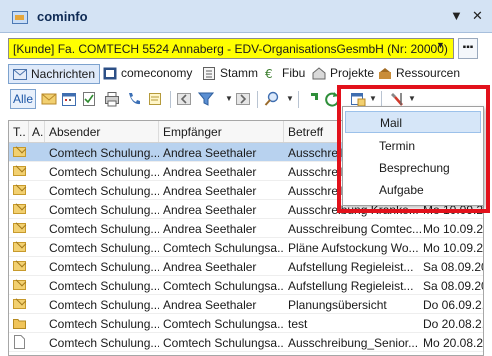 The width and height of the screenshot is (492, 356). What do you see at coordinates (428, 73) in the screenshot?
I see `module-tab-label: Ressourcen` at bounding box center [428, 73].